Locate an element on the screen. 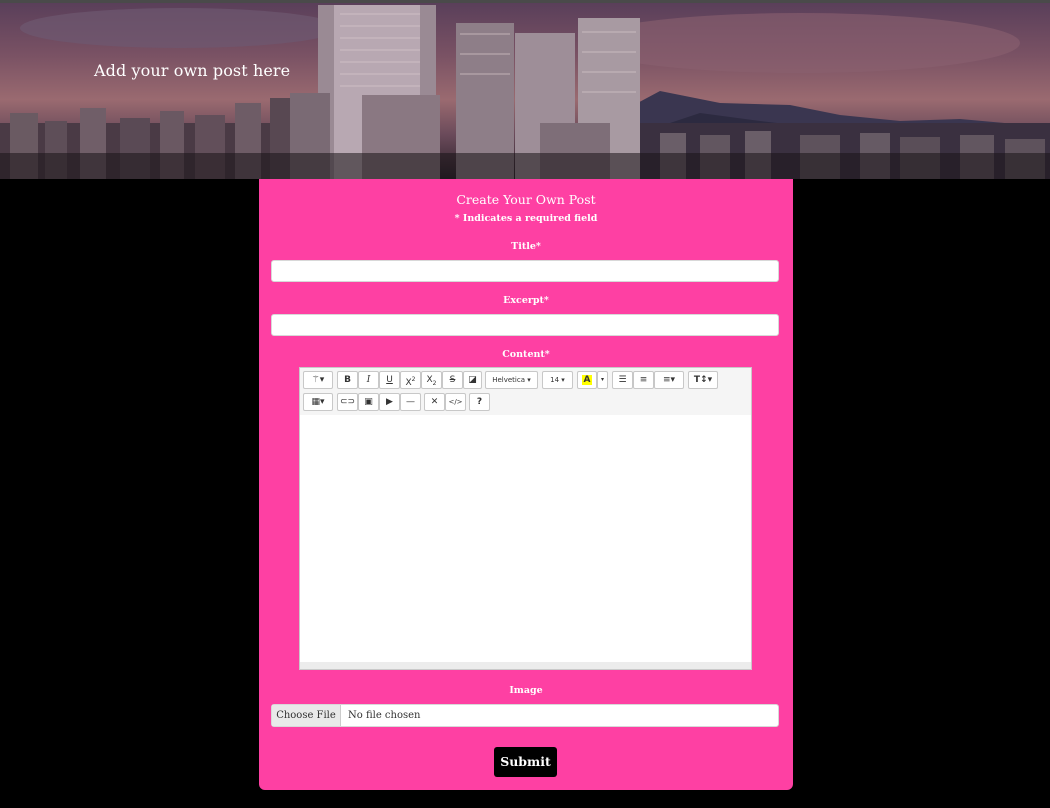 This screenshot has width=1050, height=808. strikethrough-button: S is located at coordinates (452, 380).